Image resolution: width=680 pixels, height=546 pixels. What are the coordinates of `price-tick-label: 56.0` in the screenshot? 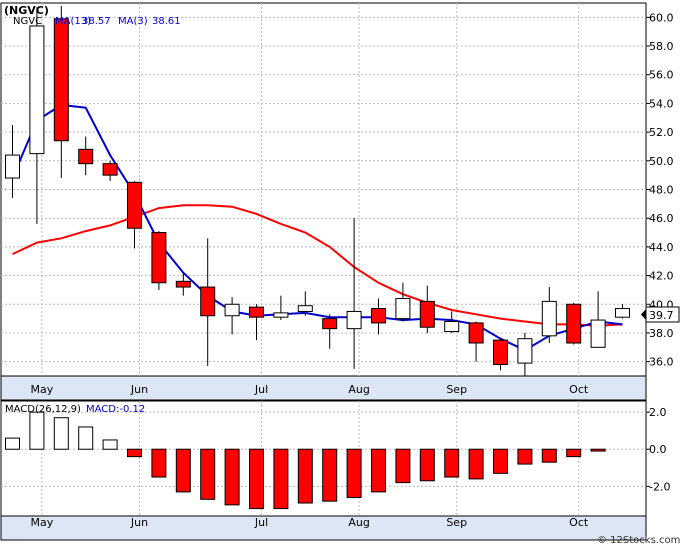 It's located at (661, 75).